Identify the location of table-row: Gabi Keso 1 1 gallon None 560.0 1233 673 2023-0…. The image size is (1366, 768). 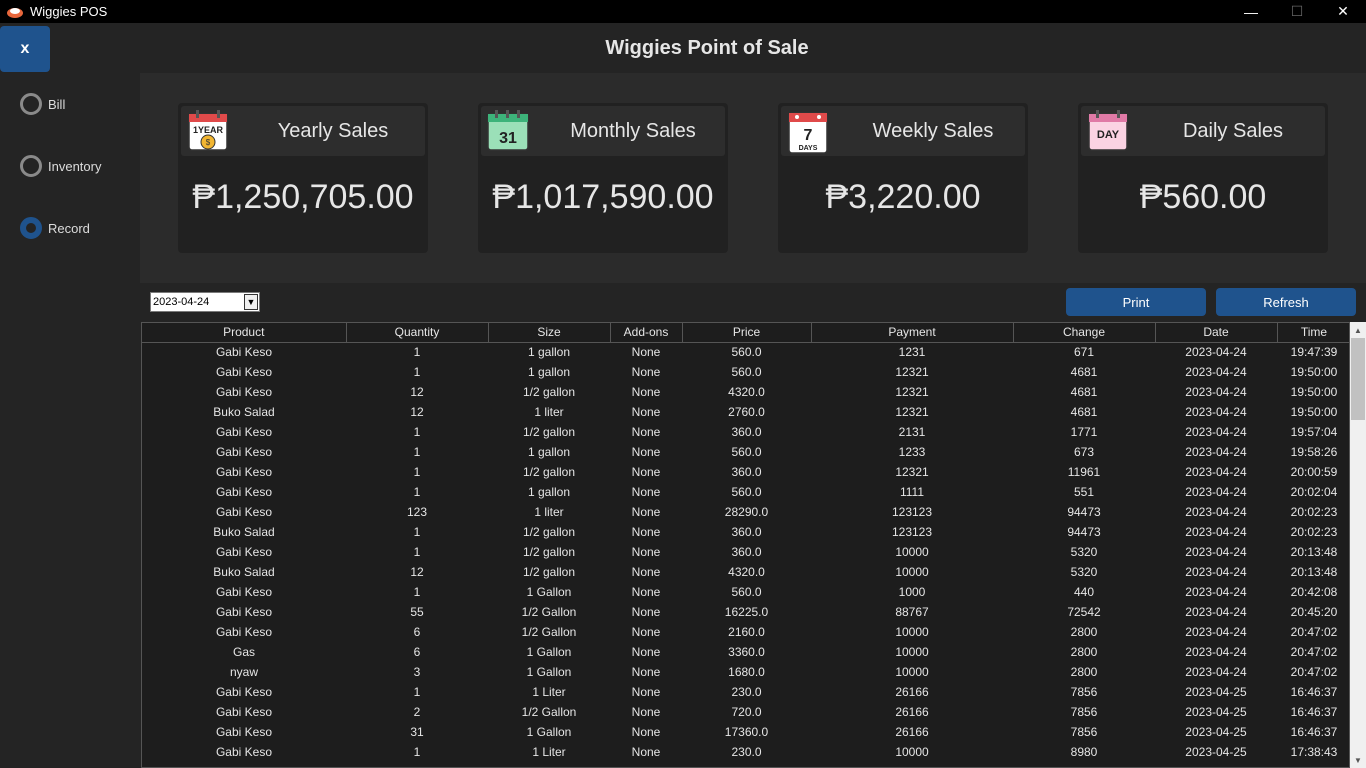
(745, 452).